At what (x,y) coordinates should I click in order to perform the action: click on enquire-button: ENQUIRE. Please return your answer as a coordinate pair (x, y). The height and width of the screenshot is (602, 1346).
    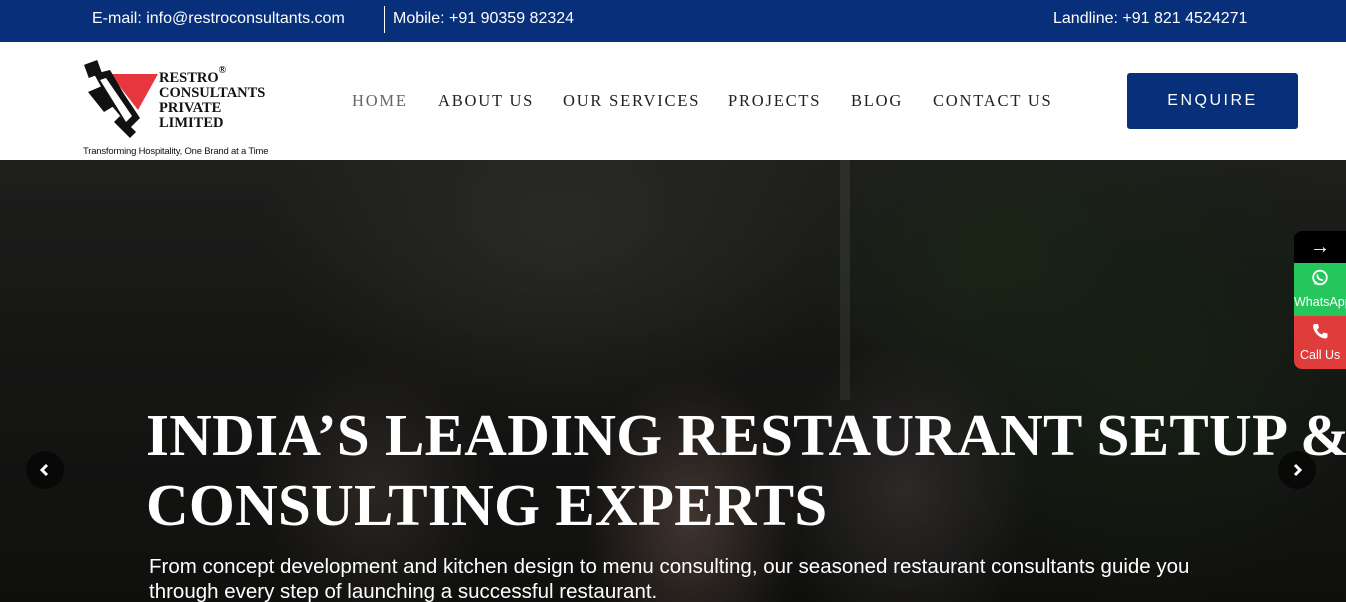
    Looking at the image, I should click on (1212, 101).